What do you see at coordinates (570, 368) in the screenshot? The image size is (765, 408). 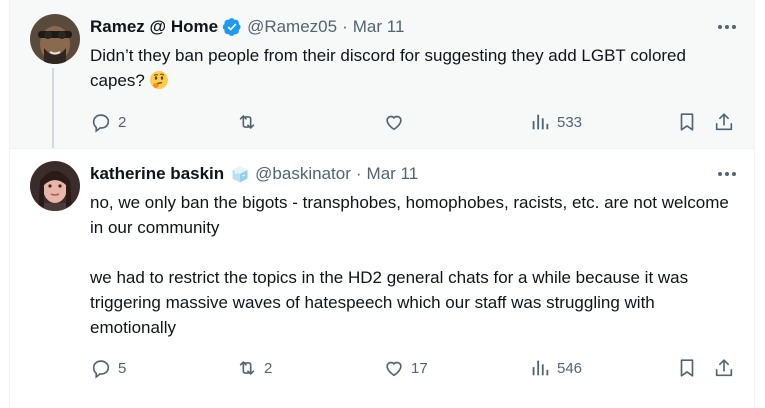 I see `views-count: 546` at bounding box center [570, 368].